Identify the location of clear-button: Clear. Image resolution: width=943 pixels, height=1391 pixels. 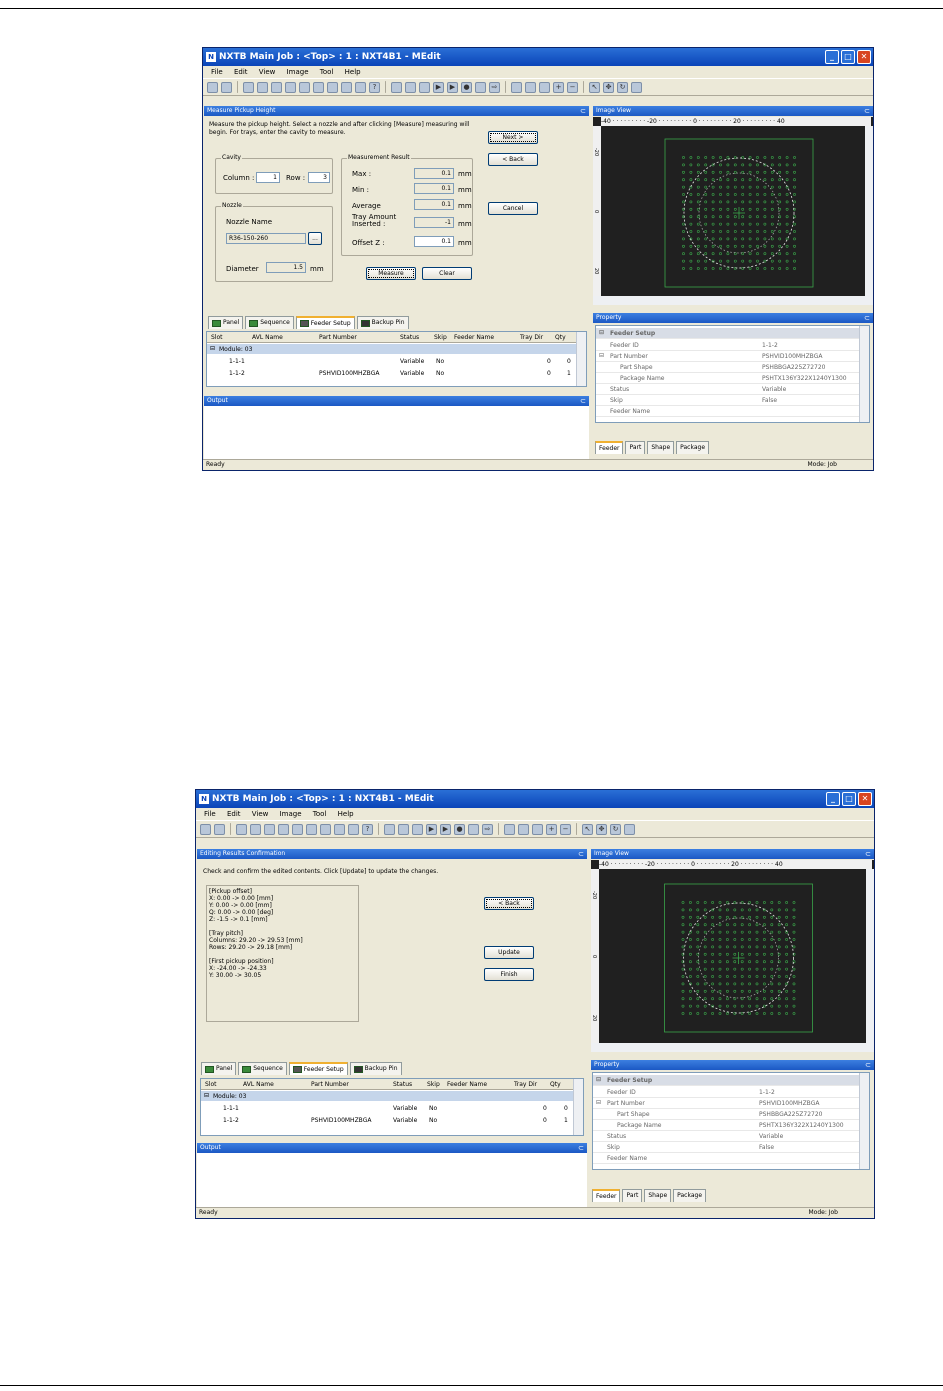
(447, 273).